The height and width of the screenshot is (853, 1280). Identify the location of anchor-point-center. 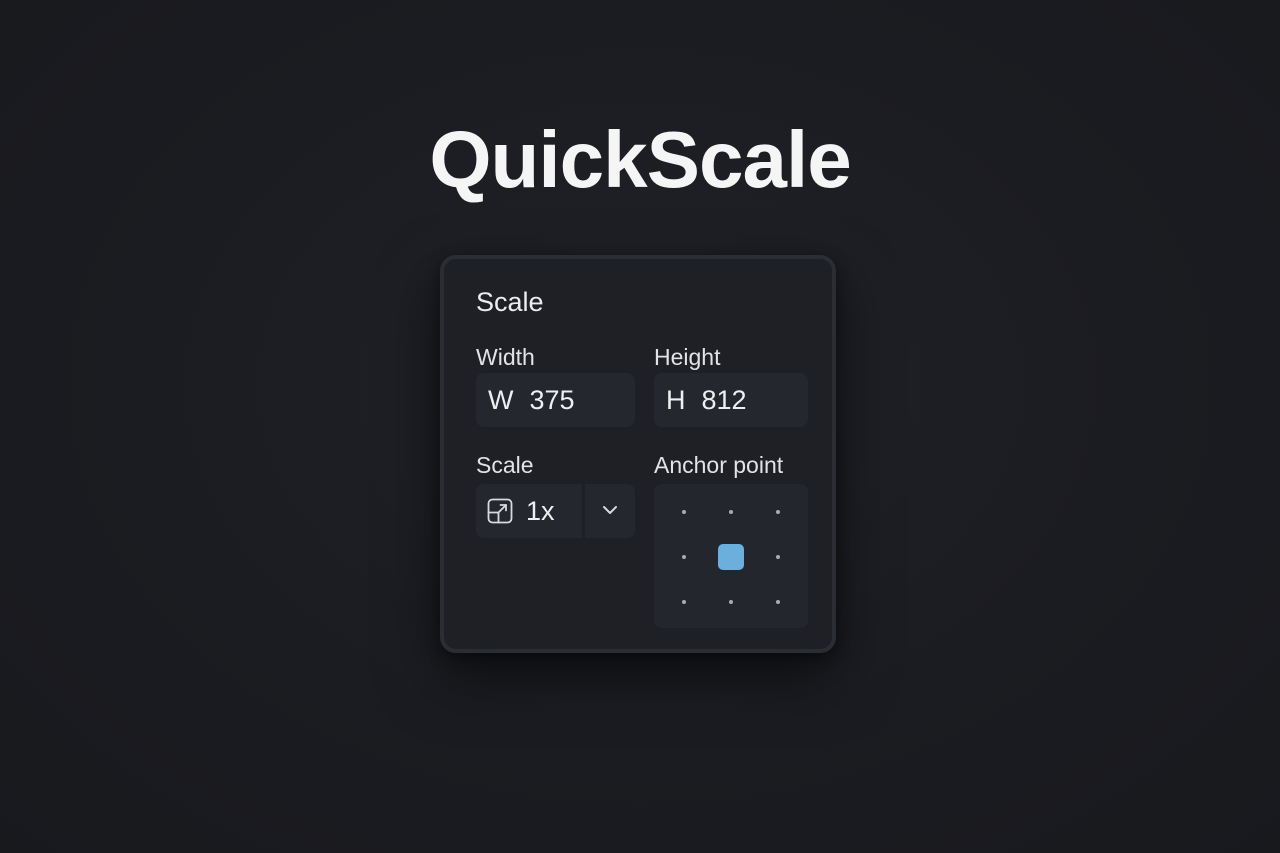
(731, 557).